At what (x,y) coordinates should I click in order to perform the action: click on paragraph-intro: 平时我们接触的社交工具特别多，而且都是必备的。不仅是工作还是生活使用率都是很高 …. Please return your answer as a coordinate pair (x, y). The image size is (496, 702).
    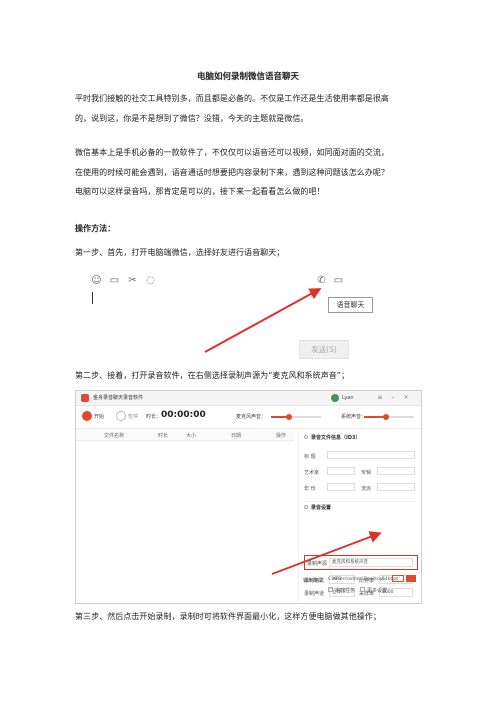
    Looking at the image, I should click on (251, 108).